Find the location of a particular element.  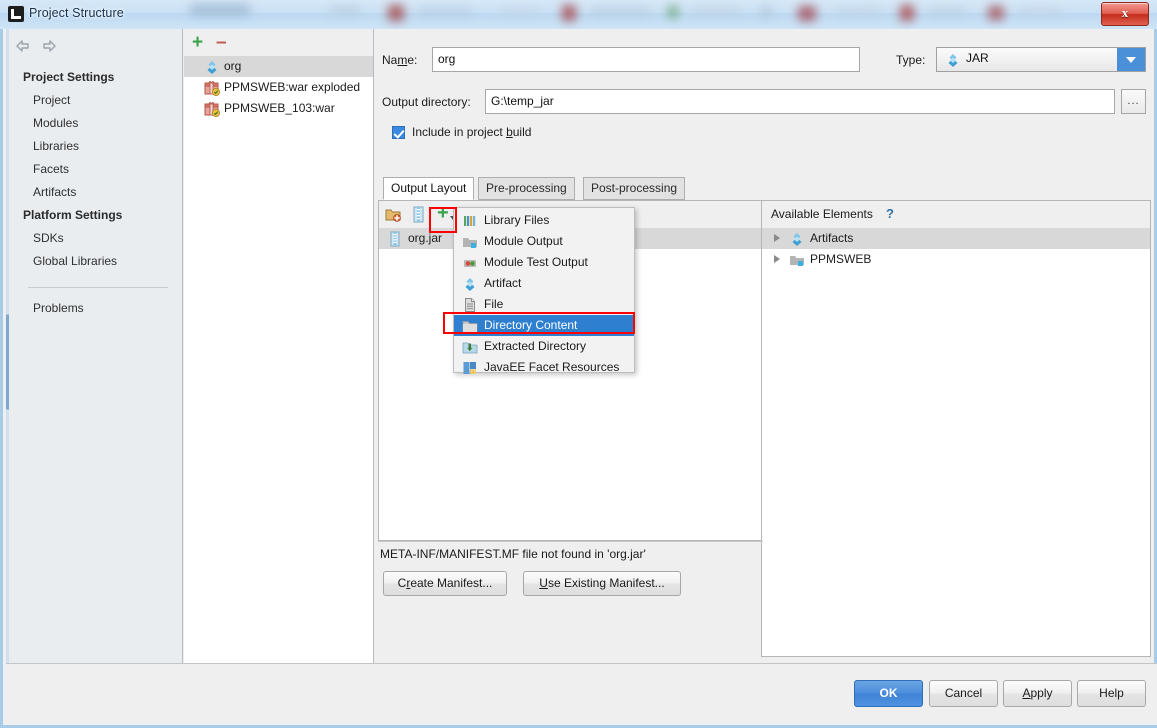

add-copy-of-icon: + is located at coordinates (443, 213).